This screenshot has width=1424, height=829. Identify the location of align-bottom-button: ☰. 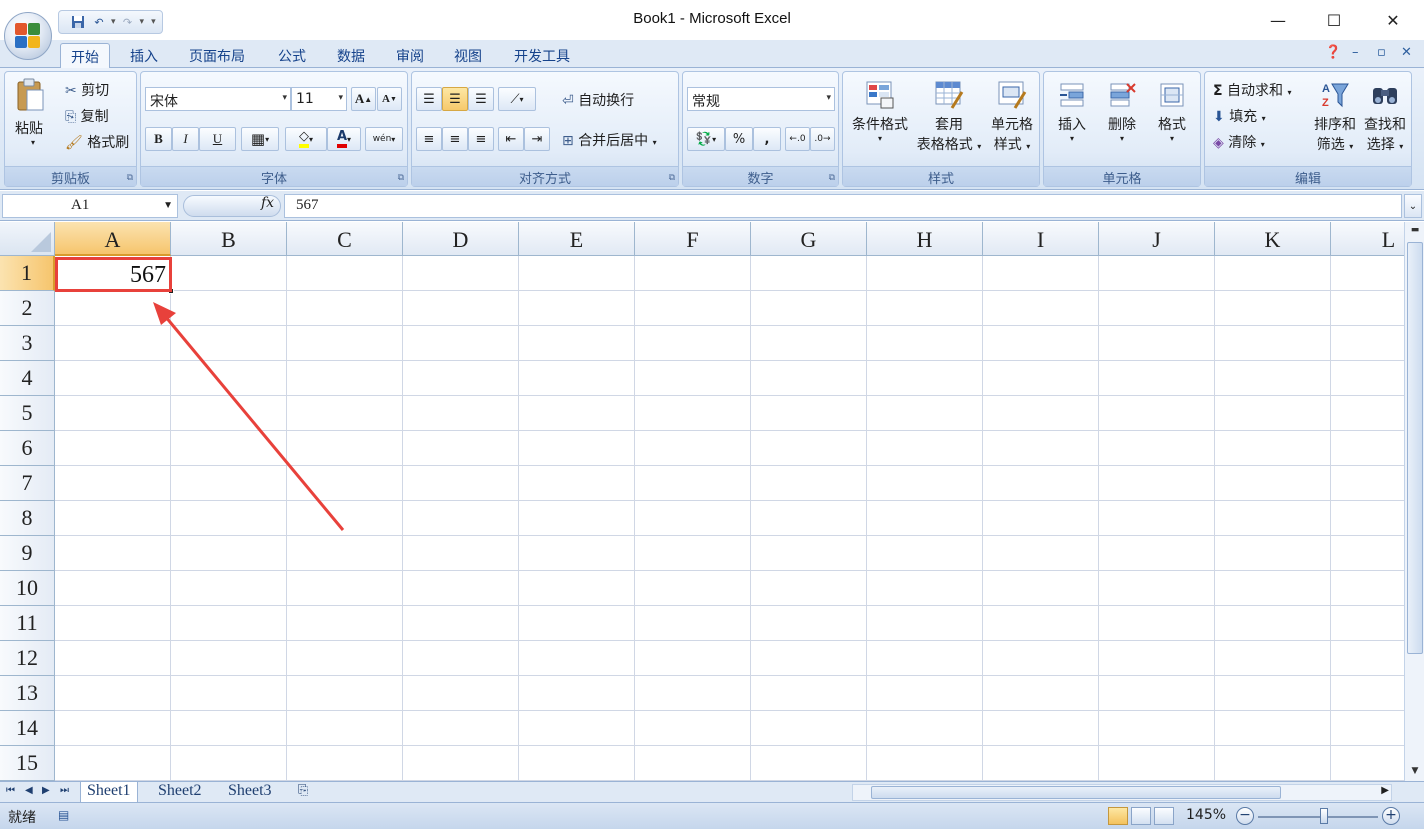
(481, 99).